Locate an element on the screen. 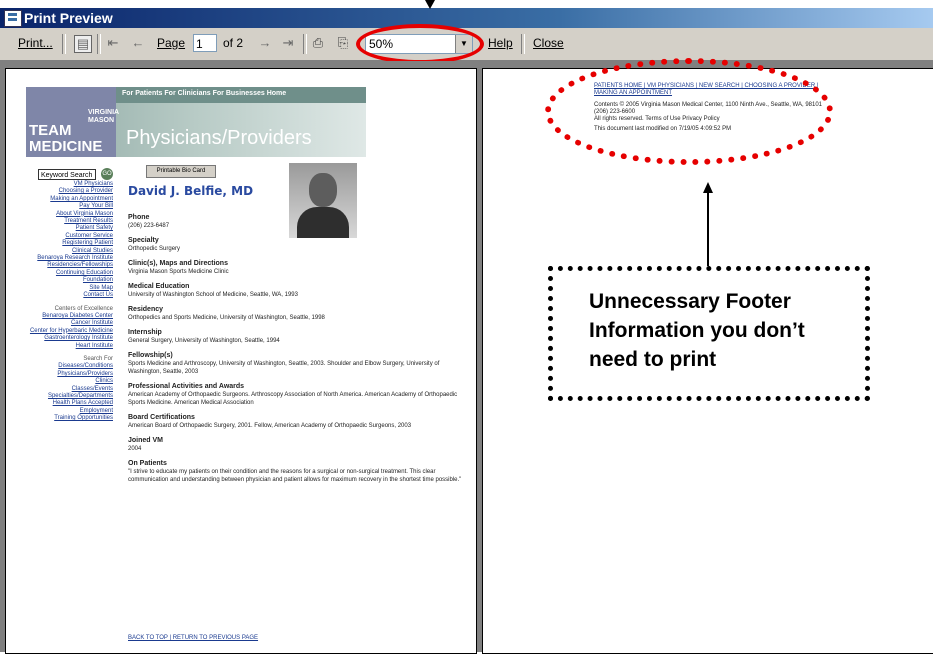 This screenshot has width=933, height=654. bio-section-heading: Medical Education is located at coordinates (159, 286).